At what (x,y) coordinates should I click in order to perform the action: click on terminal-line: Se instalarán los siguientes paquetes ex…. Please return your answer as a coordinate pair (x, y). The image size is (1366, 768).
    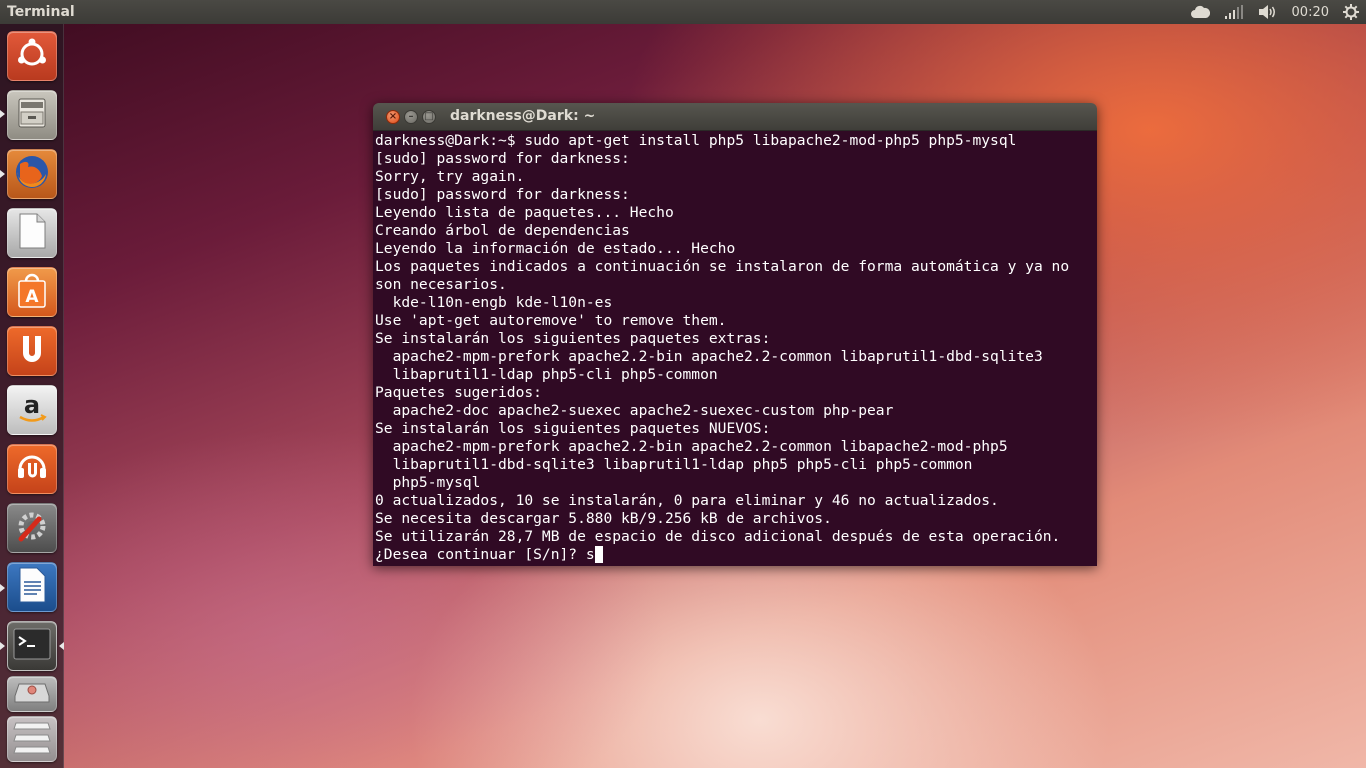
    Looking at the image, I should click on (573, 338).